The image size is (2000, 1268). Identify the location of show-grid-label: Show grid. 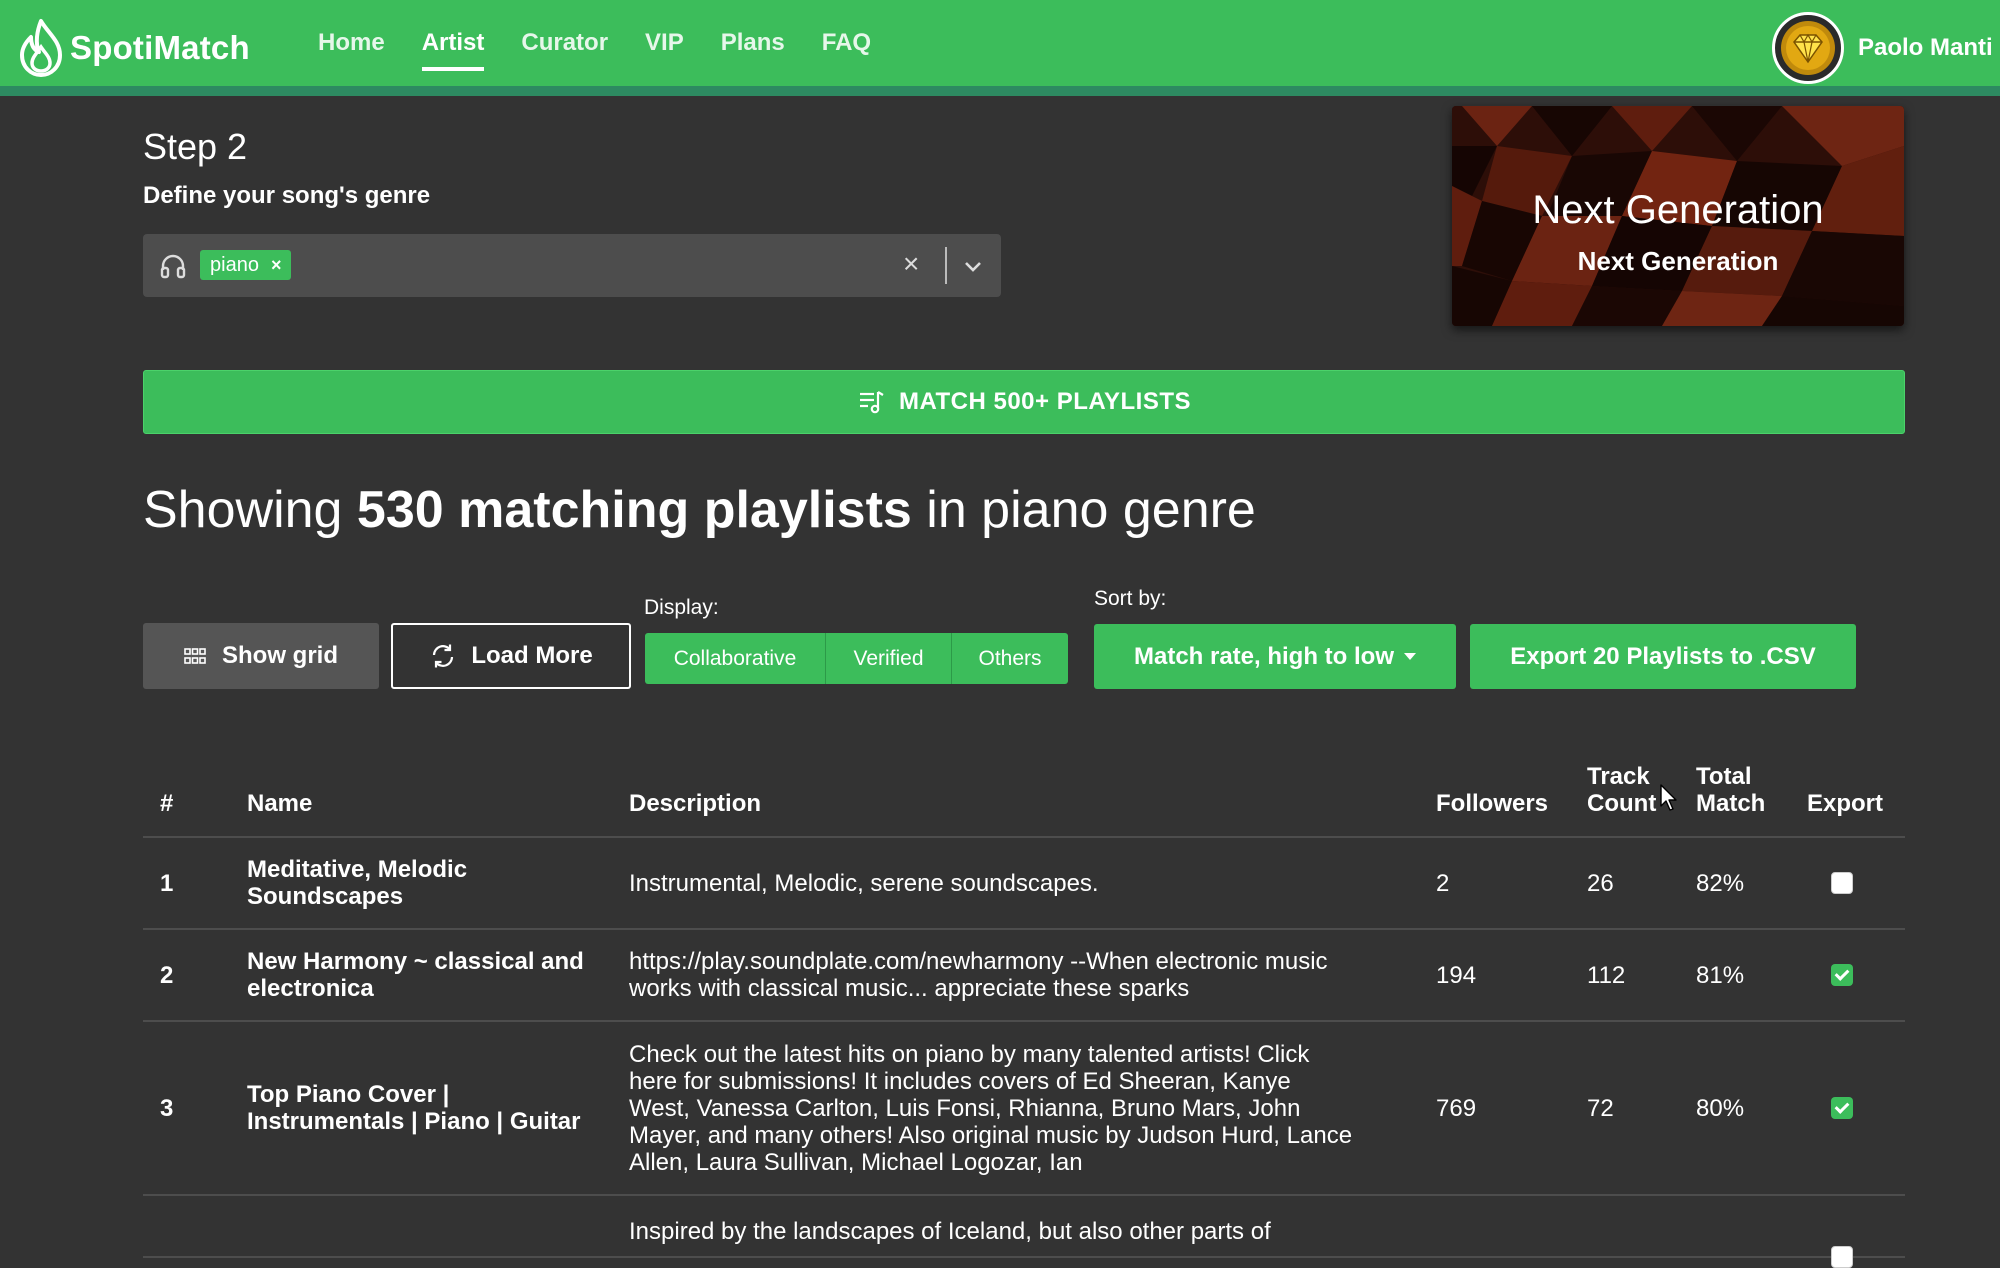
(280, 655).